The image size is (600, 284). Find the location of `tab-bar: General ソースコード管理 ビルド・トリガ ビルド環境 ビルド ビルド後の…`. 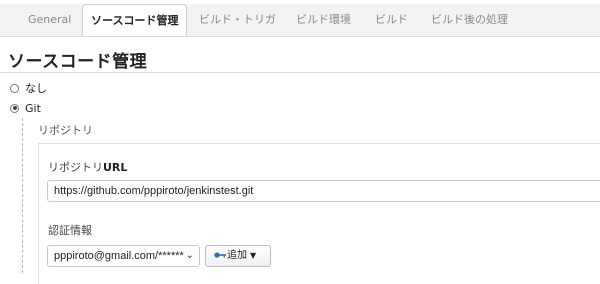

tab-bar: General ソースコード管理 ビルド・トリガ ビルド環境 ビルド ビルド後の… is located at coordinates (300, 20).